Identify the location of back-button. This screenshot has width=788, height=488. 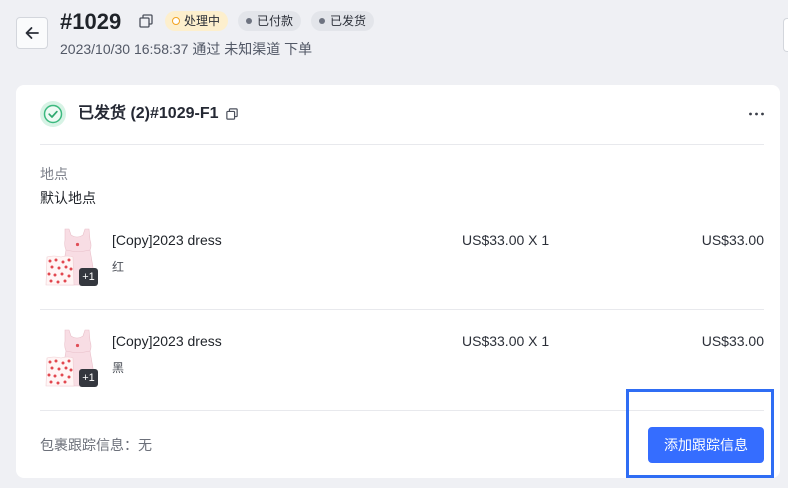
(32, 33).